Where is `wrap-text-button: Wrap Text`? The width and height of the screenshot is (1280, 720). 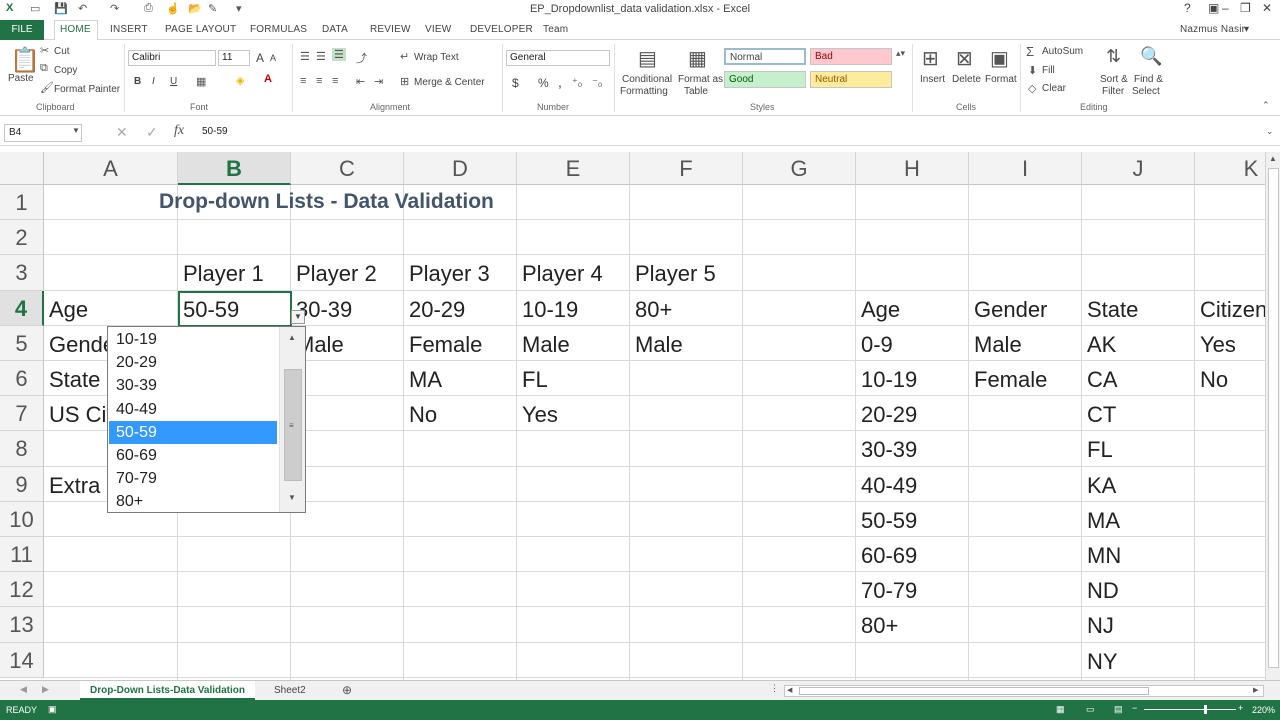 wrap-text-button: Wrap Text is located at coordinates (436, 57).